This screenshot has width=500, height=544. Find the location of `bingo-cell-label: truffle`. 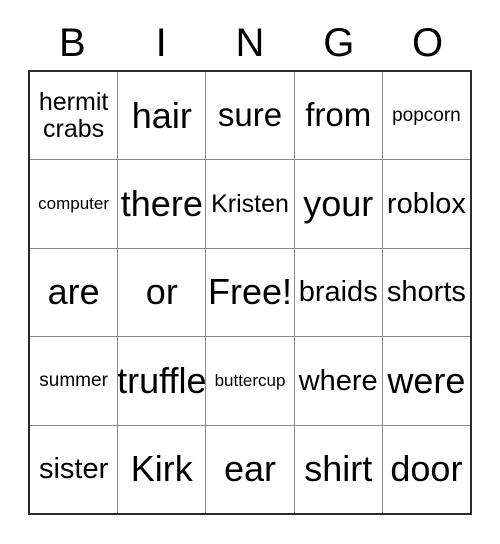

bingo-cell-label: truffle is located at coordinates (162, 380).